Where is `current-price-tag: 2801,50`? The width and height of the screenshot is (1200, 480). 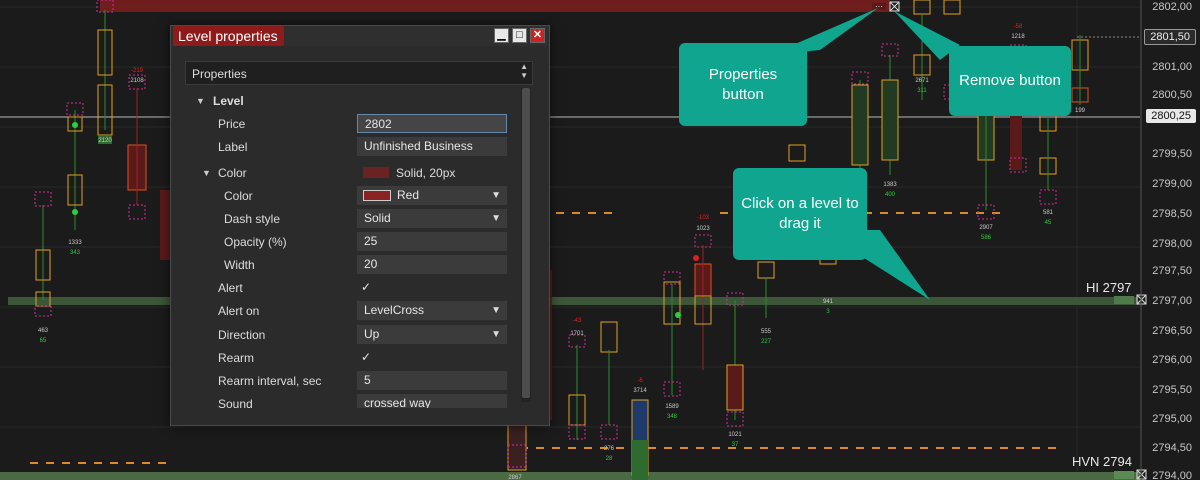
current-price-tag: 2801,50 is located at coordinates (1170, 37).